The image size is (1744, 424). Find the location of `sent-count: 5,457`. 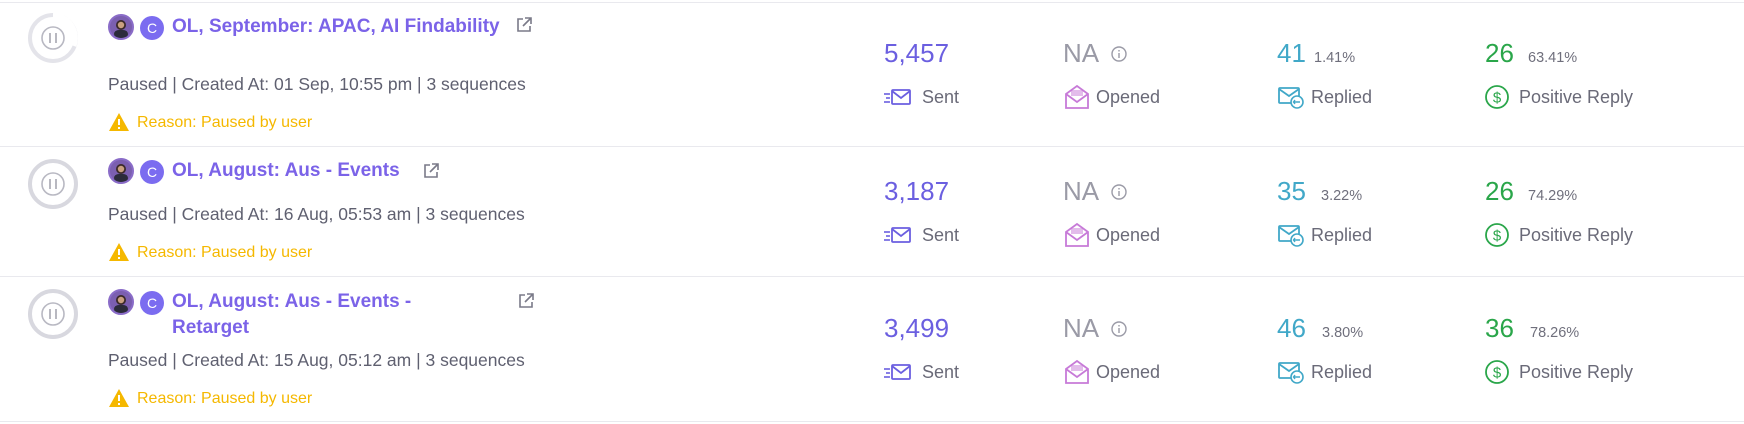

sent-count: 5,457 is located at coordinates (917, 53).